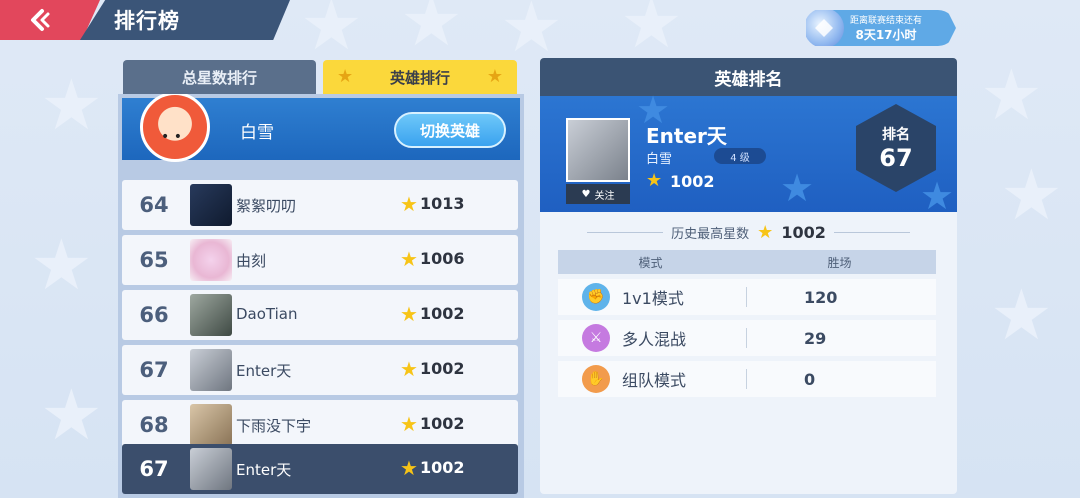 Image resolution: width=1080 pixels, height=498 pixels. I want to click on top-bar: 排行榜, so click(145, 21).